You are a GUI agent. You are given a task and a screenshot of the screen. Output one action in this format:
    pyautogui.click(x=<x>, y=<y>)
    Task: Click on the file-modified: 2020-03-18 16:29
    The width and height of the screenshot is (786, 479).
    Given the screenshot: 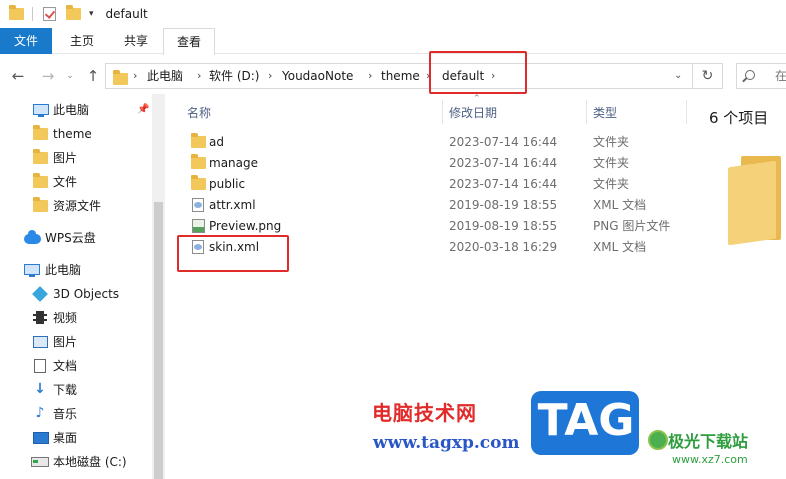 What is the action you would take?
    pyautogui.click(x=503, y=247)
    